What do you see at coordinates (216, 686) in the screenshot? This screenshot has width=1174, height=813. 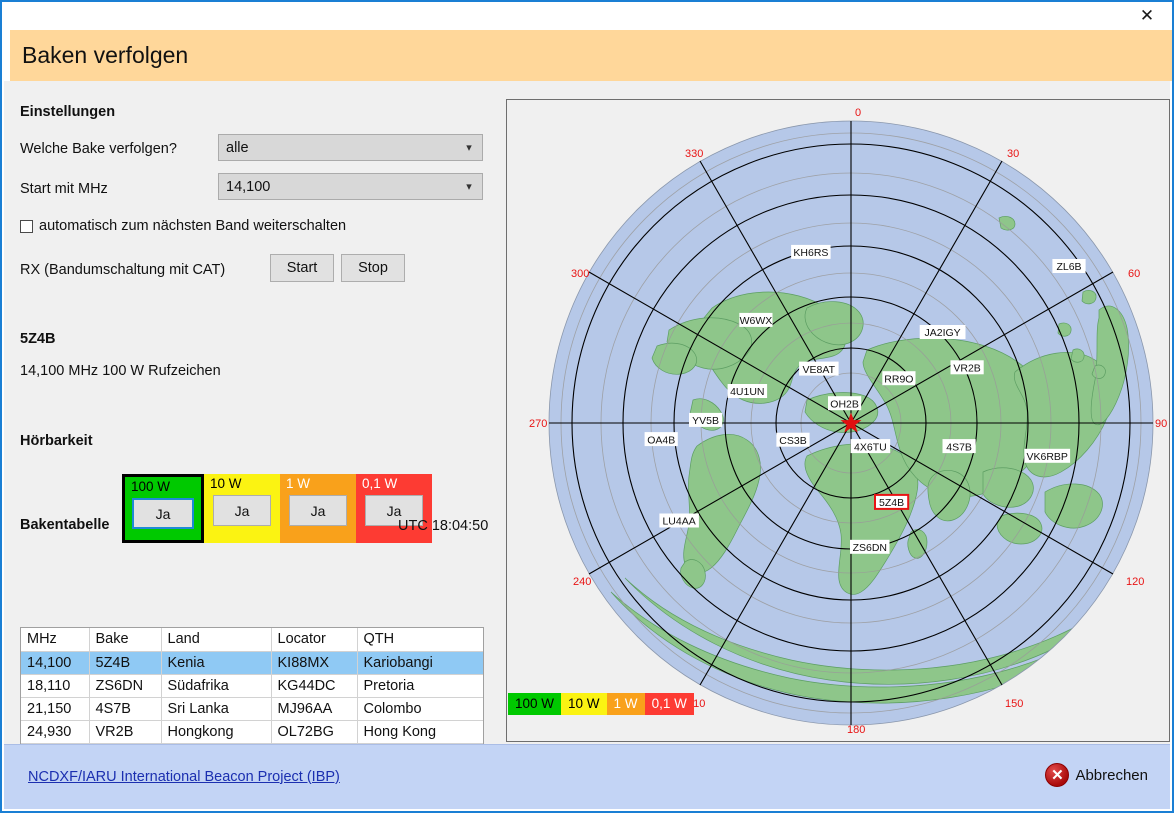 I see `cell-land: Südafrika` at bounding box center [216, 686].